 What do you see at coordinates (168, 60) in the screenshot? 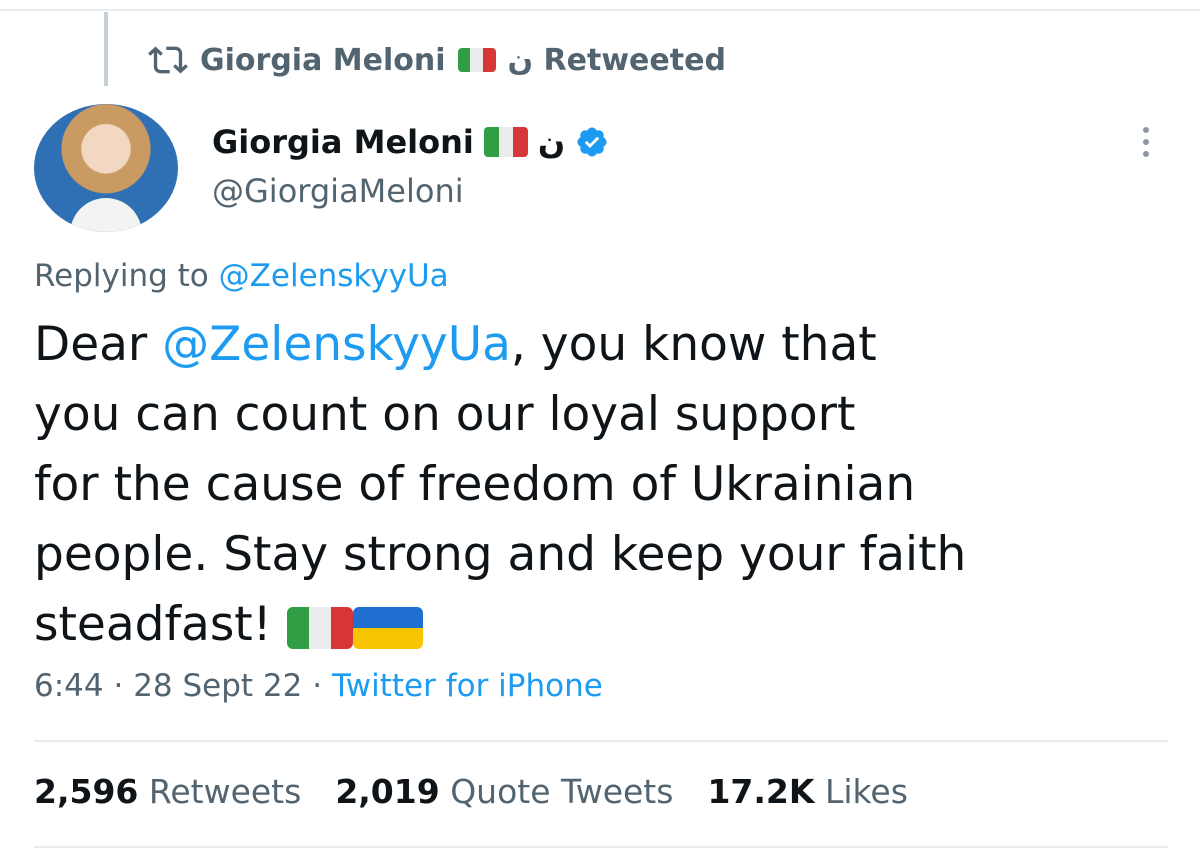
I see `retweet-icon` at bounding box center [168, 60].